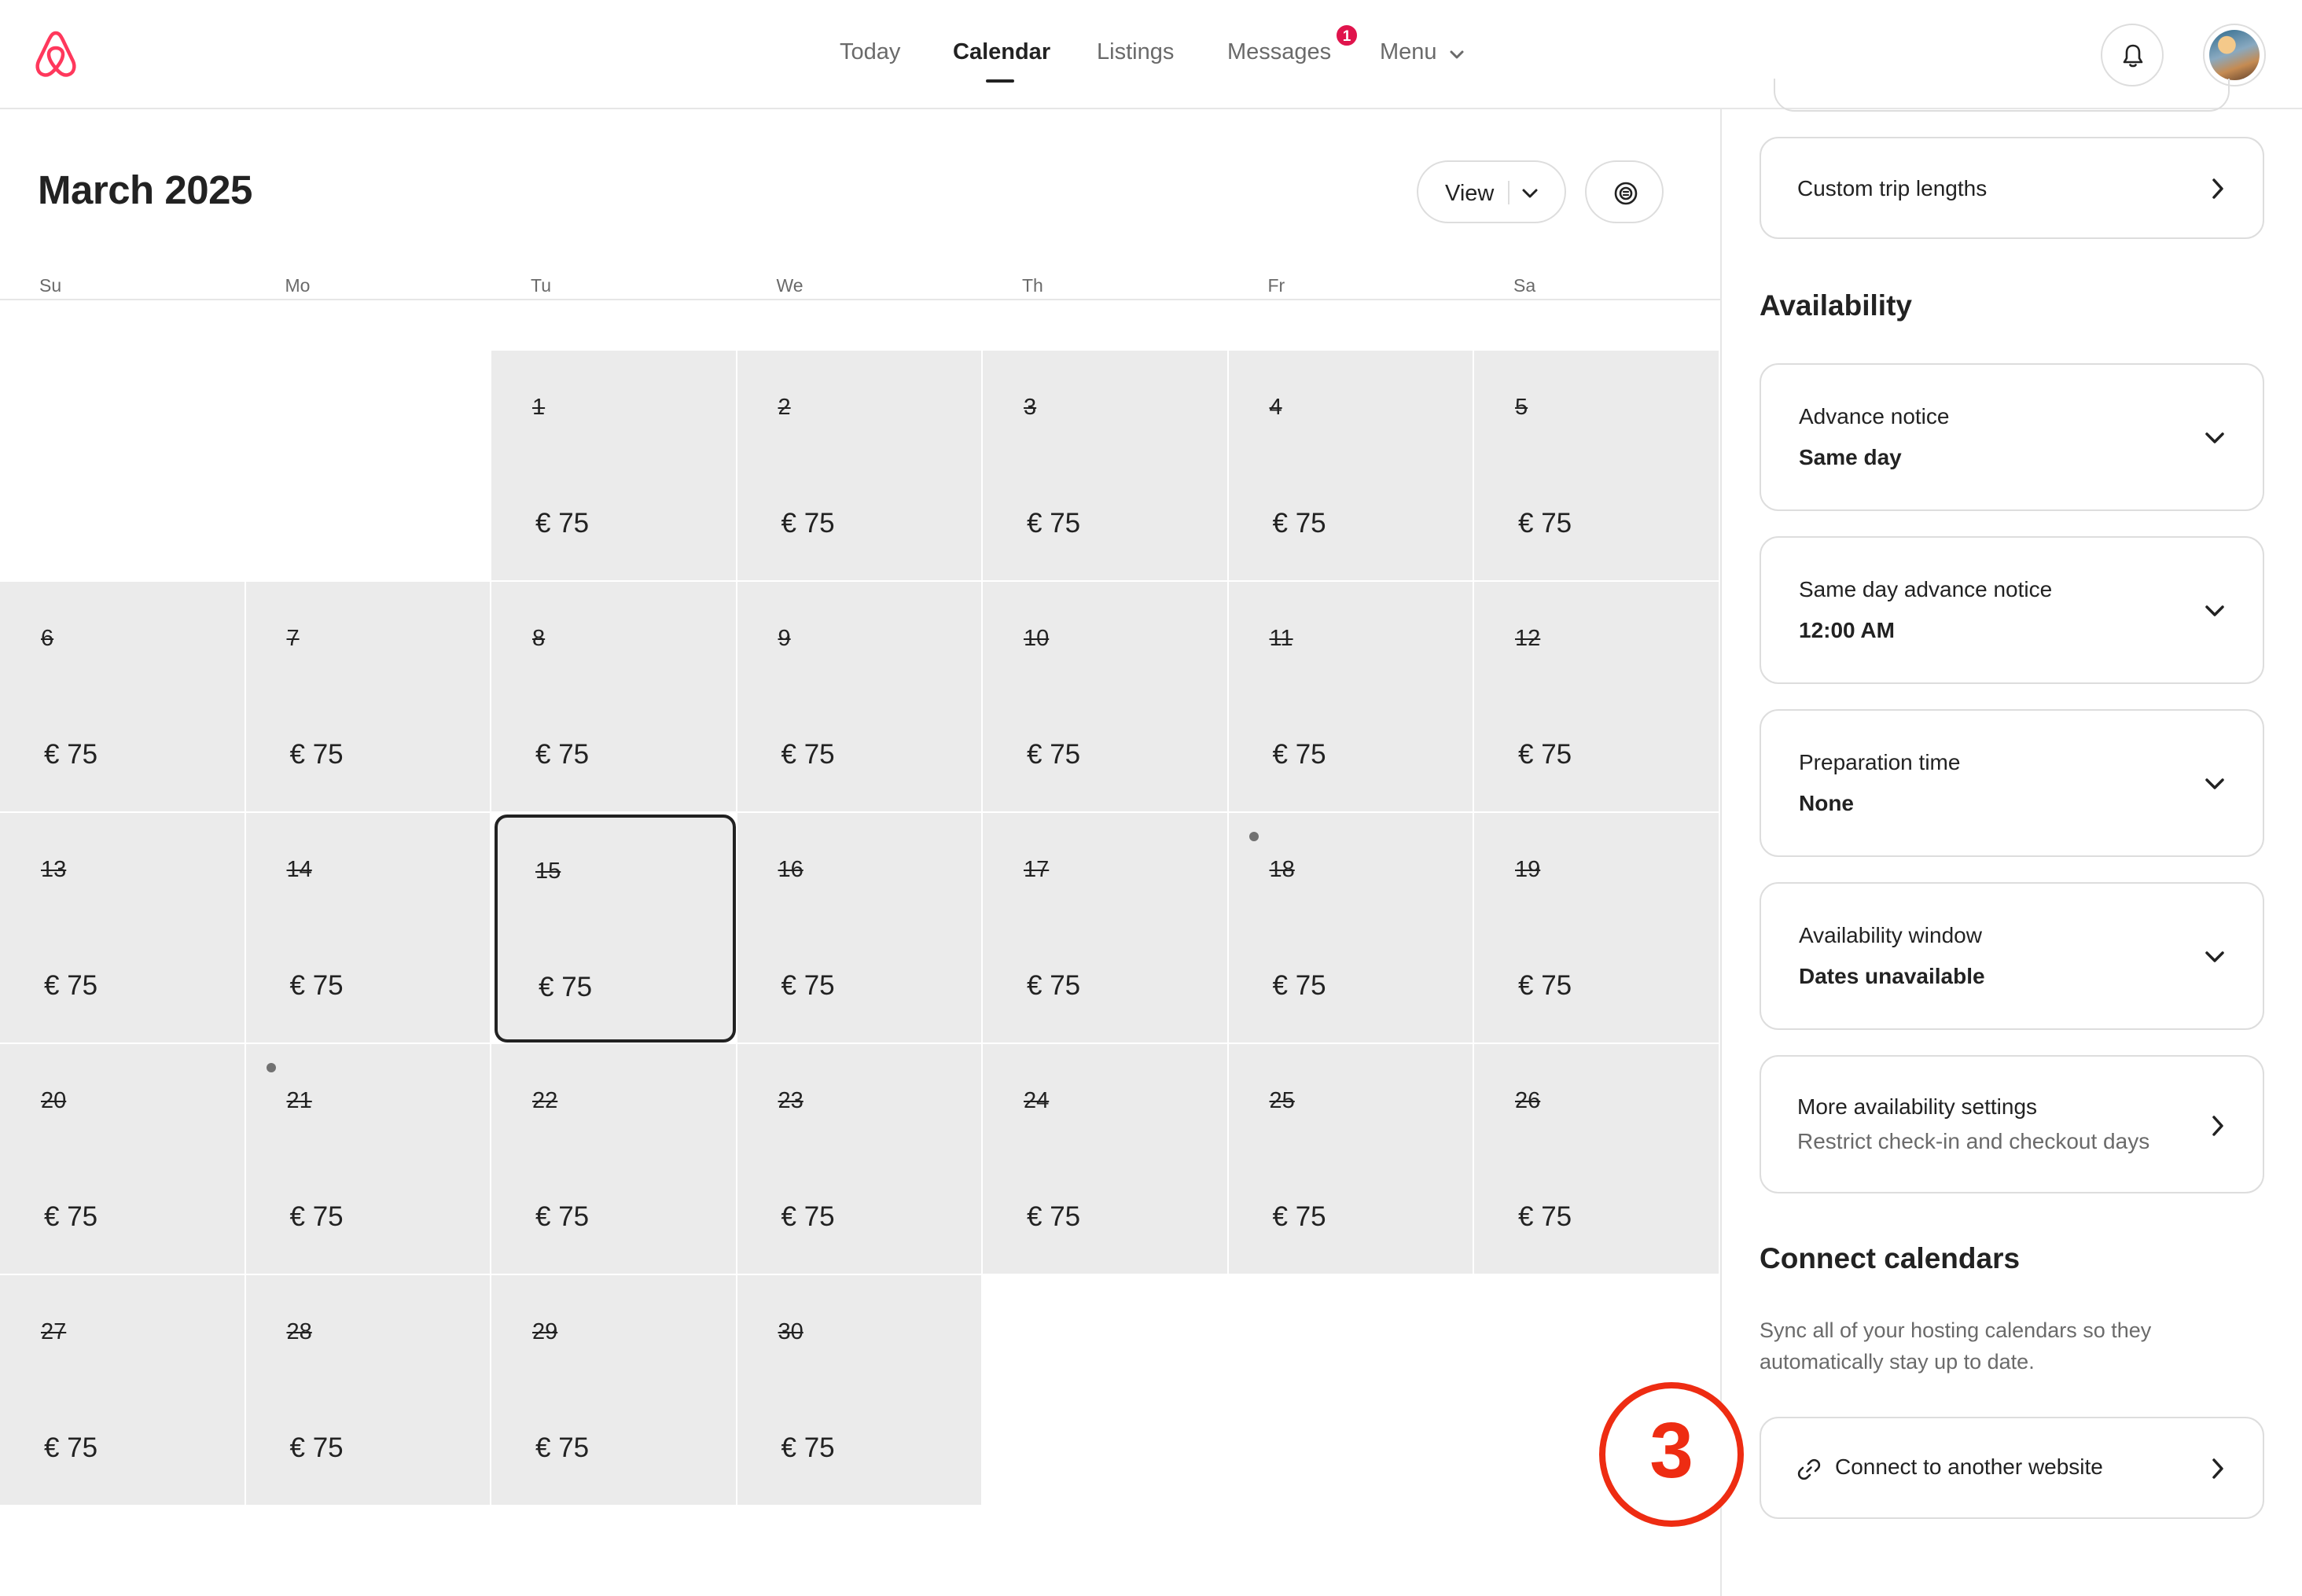 The image size is (2302, 1596). What do you see at coordinates (368, 928) in the screenshot?
I see `calendar-day-cell: 14 € 75` at bounding box center [368, 928].